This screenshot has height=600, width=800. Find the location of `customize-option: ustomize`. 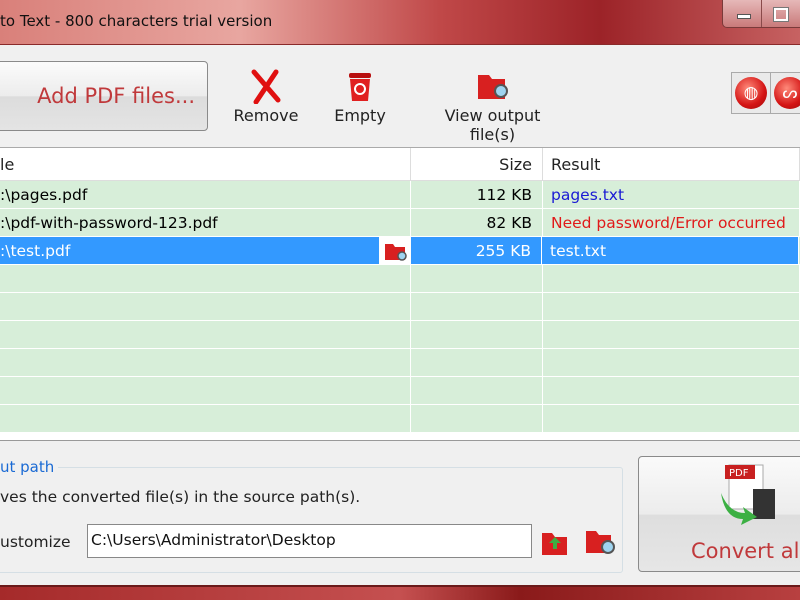

customize-option: ustomize is located at coordinates (35, 542).